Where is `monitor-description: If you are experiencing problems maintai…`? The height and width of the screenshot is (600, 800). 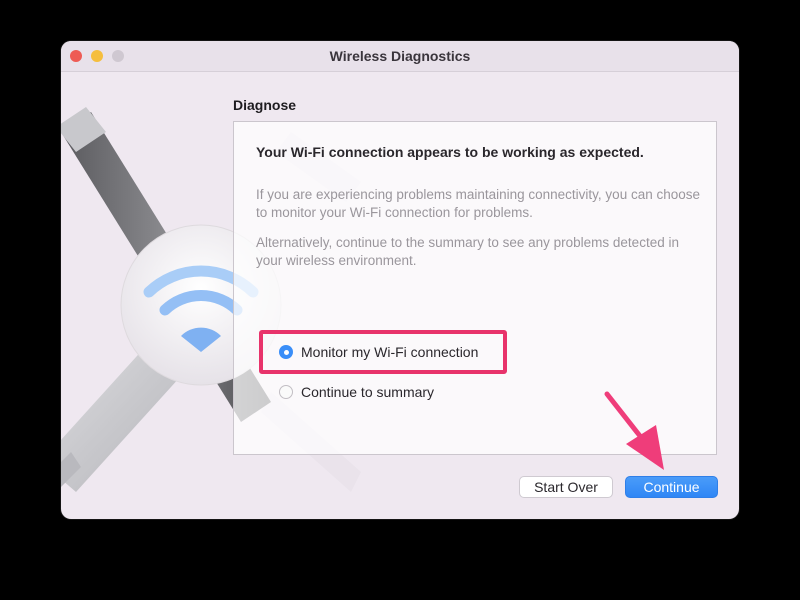 monitor-description: If you are experiencing problems maintai… is located at coordinates (478, 203).